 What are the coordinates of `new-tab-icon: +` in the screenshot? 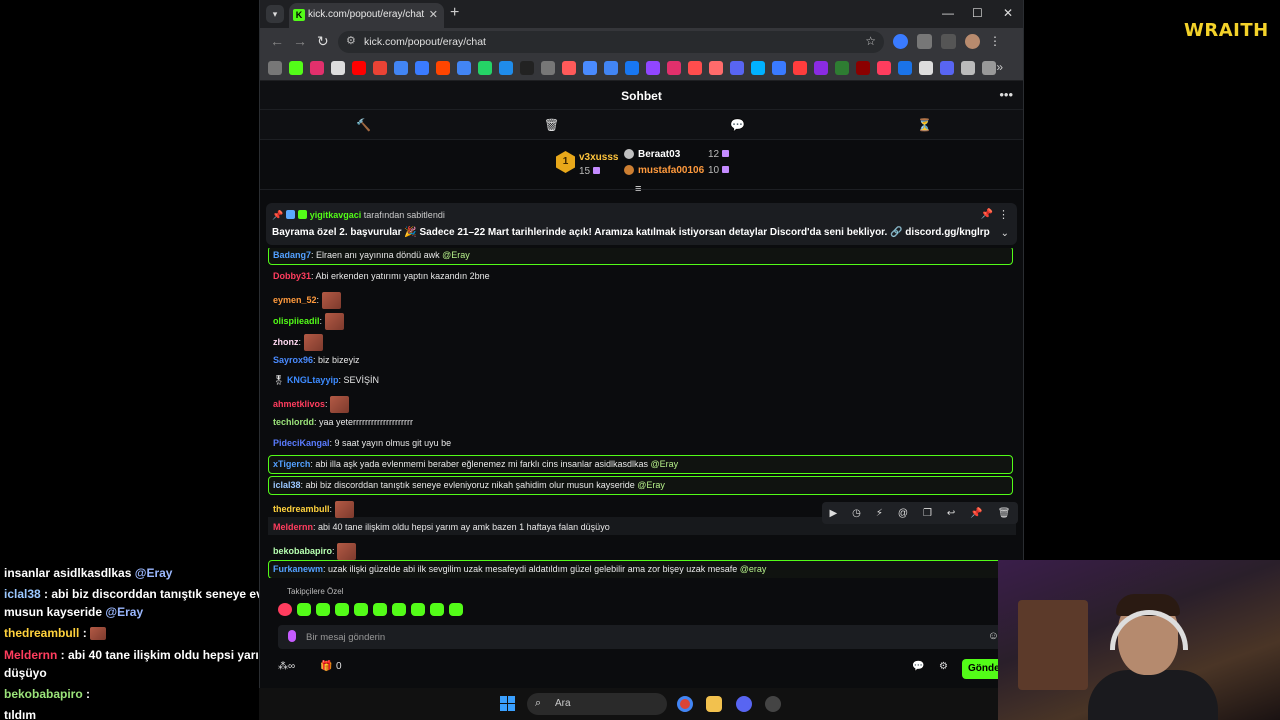 It's located at (454, 13).